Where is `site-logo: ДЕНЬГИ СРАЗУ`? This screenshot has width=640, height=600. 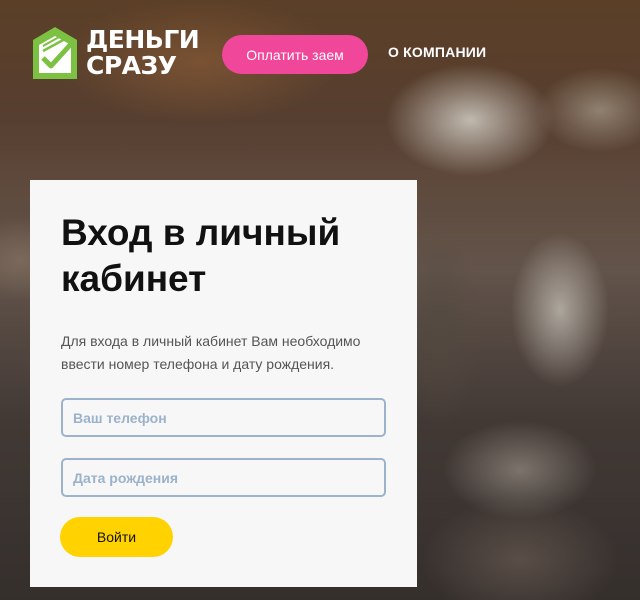 site-logo: ДЕНЬГИ СРАЗУ is located at coordinates (115, 53).